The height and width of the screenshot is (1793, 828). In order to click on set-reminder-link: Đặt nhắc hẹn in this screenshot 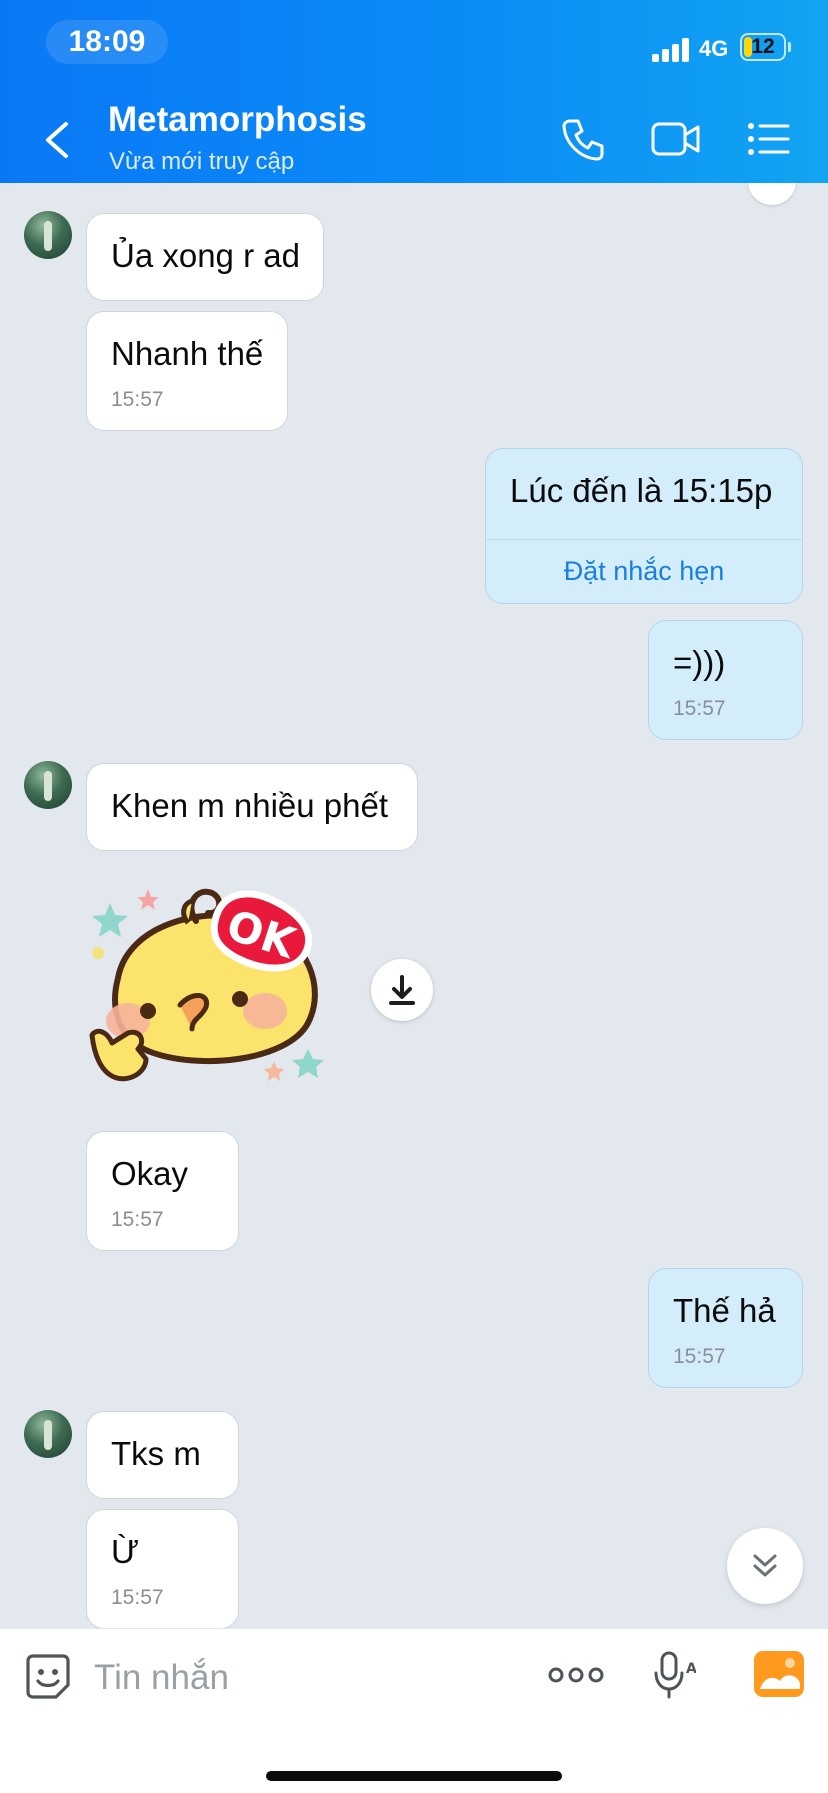, I will do `click(644, 571)`.